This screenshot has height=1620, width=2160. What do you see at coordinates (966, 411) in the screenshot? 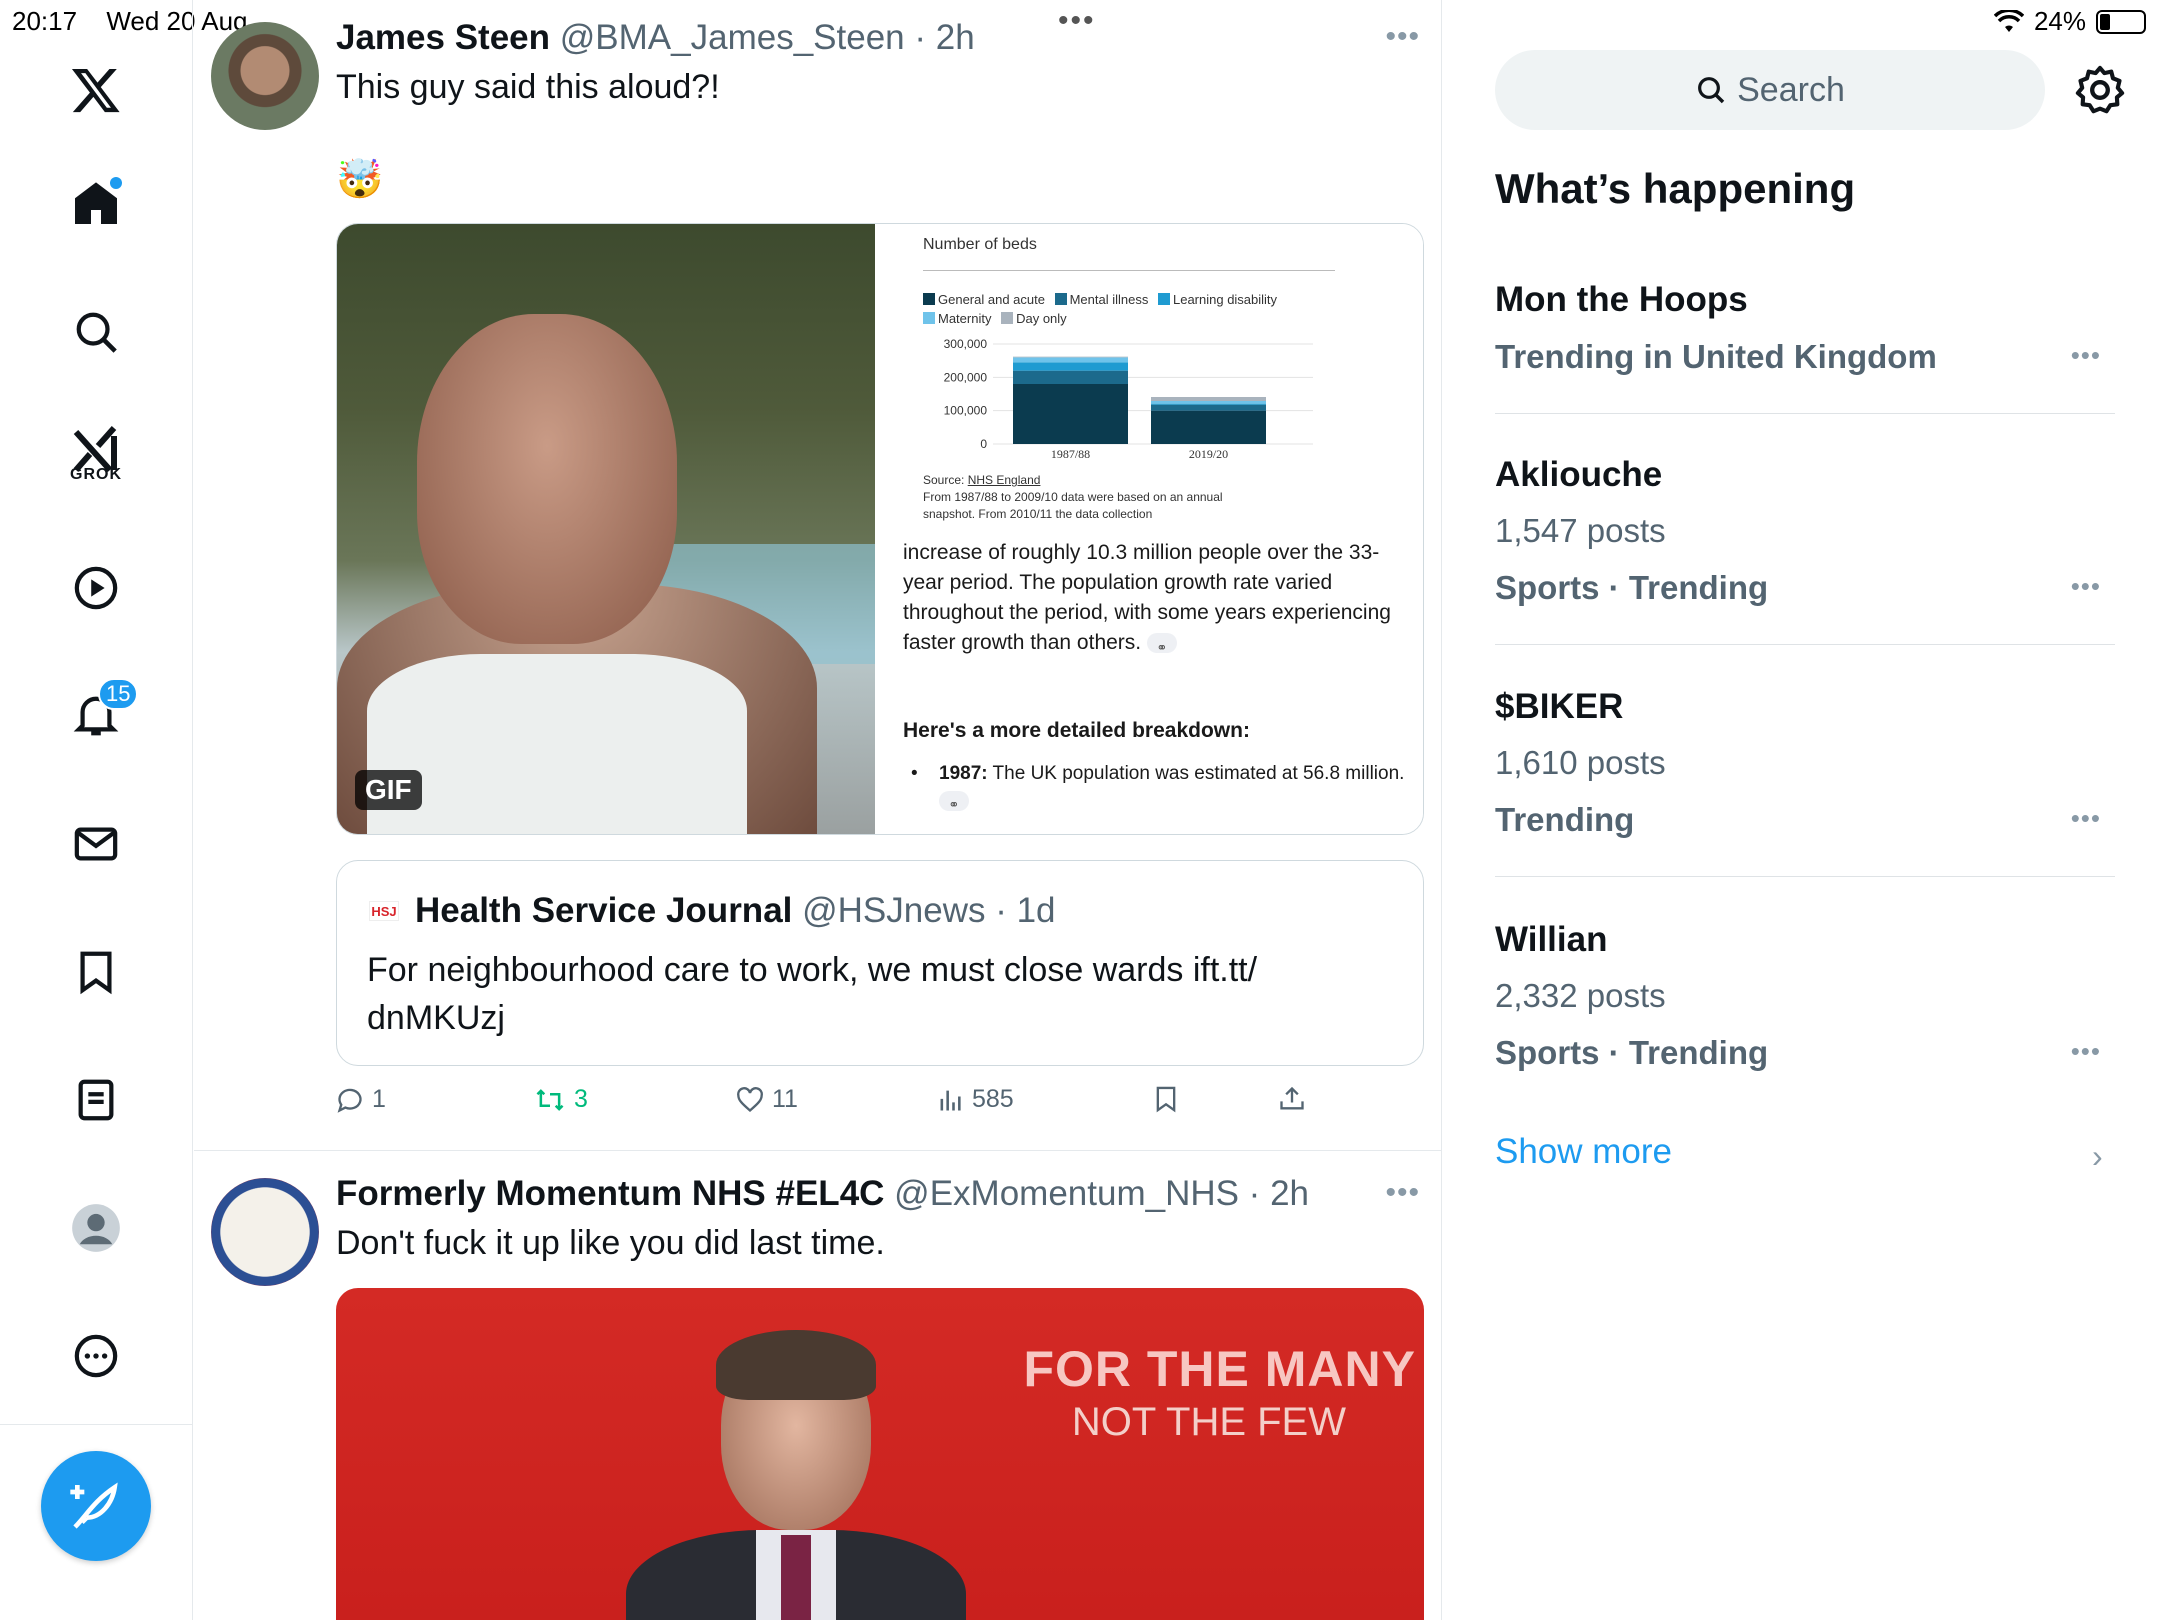
I see `y-tick-label: 100,000` at bounding box center [966, 411].